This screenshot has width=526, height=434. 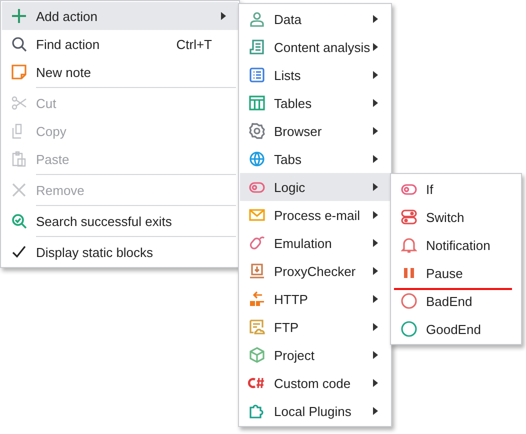 What do you see at coordinates (120, 252) in the screenshot?
I see `menu-item: Display static blocks` at bounding box center [120, 252].